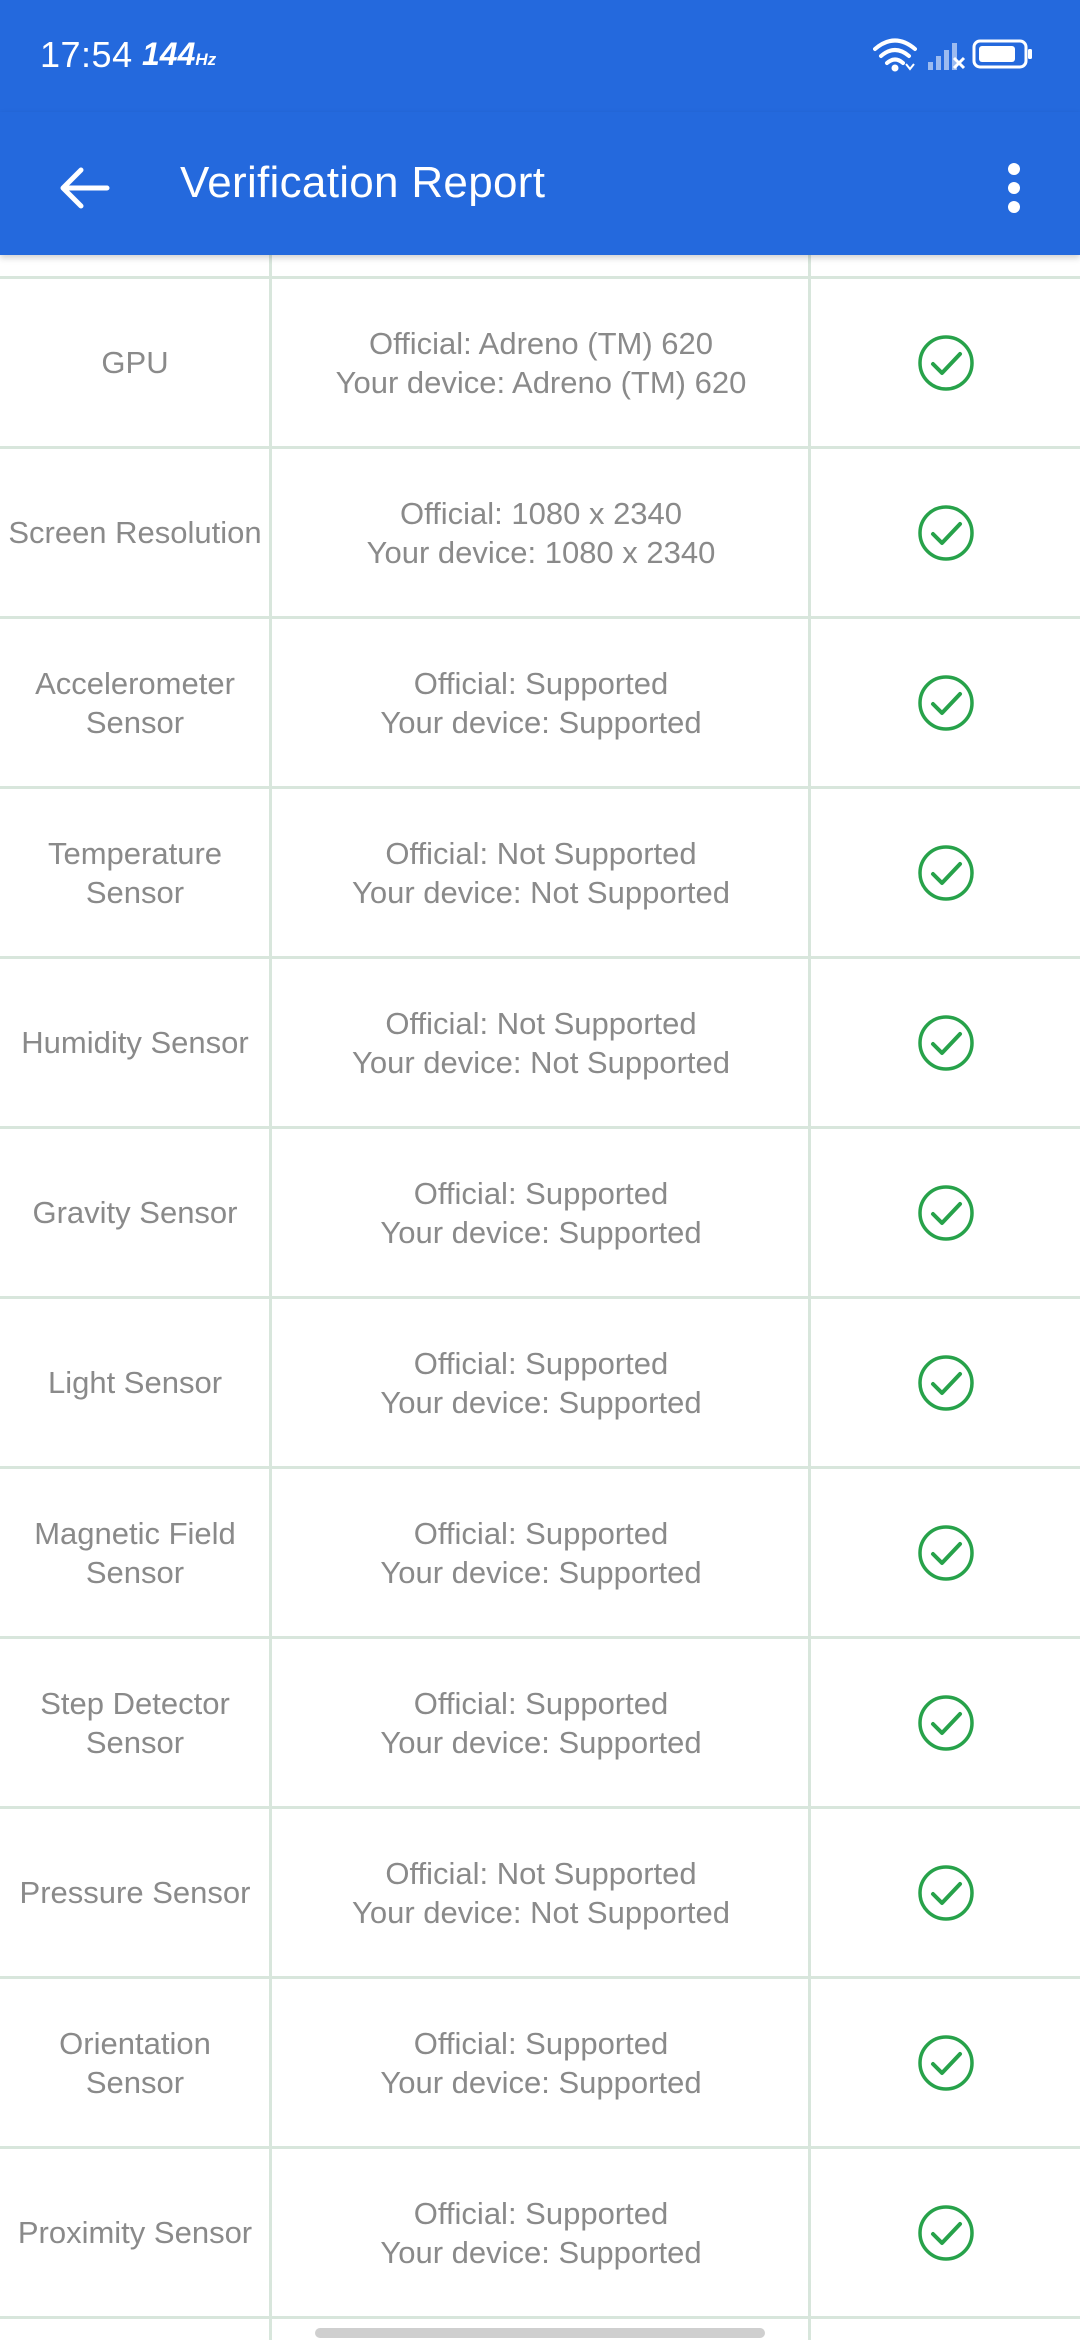 The width and height of the screenshot is (1080, 2340). I want to click on spec-name: Proximity Sensor, so click(135, 2232).